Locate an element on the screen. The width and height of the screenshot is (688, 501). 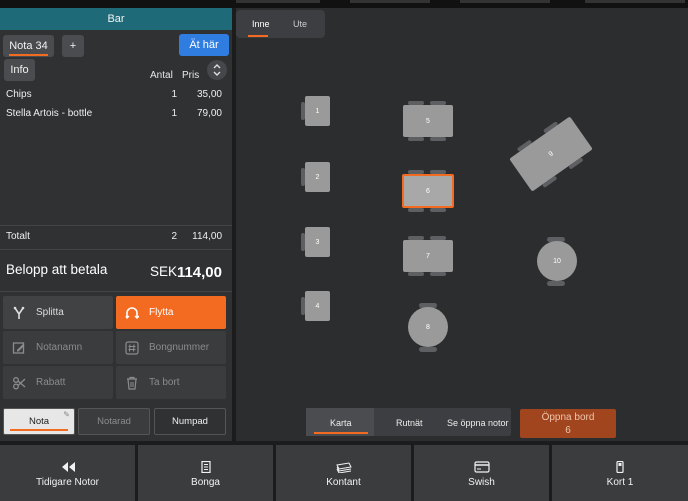
table-number: 5 is located at coordinates (428, 121).